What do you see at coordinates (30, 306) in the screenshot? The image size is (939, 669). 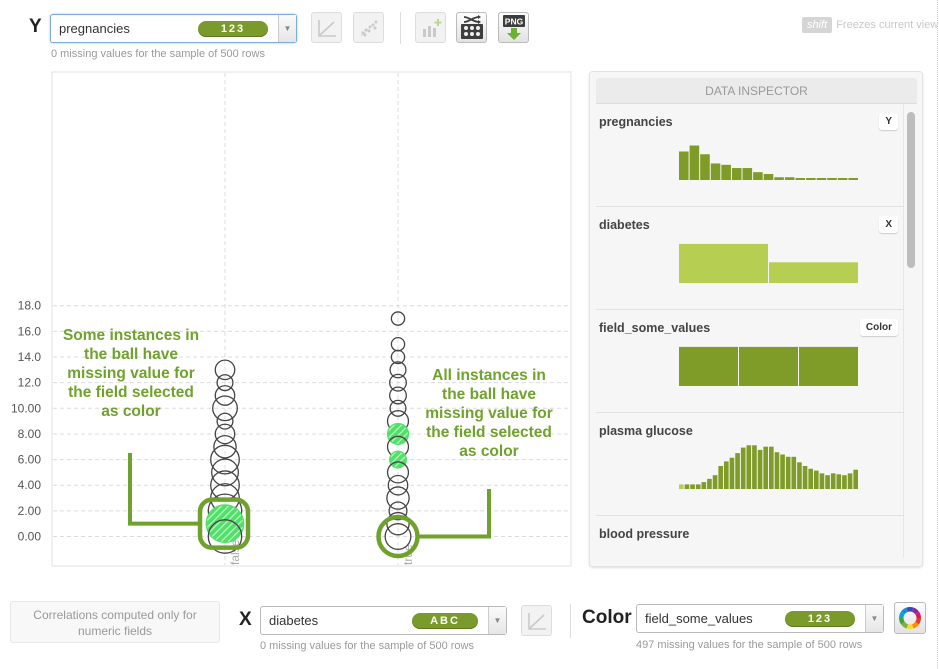 I see `y-tick-label: 18.0` at bounding box center [30, 306].